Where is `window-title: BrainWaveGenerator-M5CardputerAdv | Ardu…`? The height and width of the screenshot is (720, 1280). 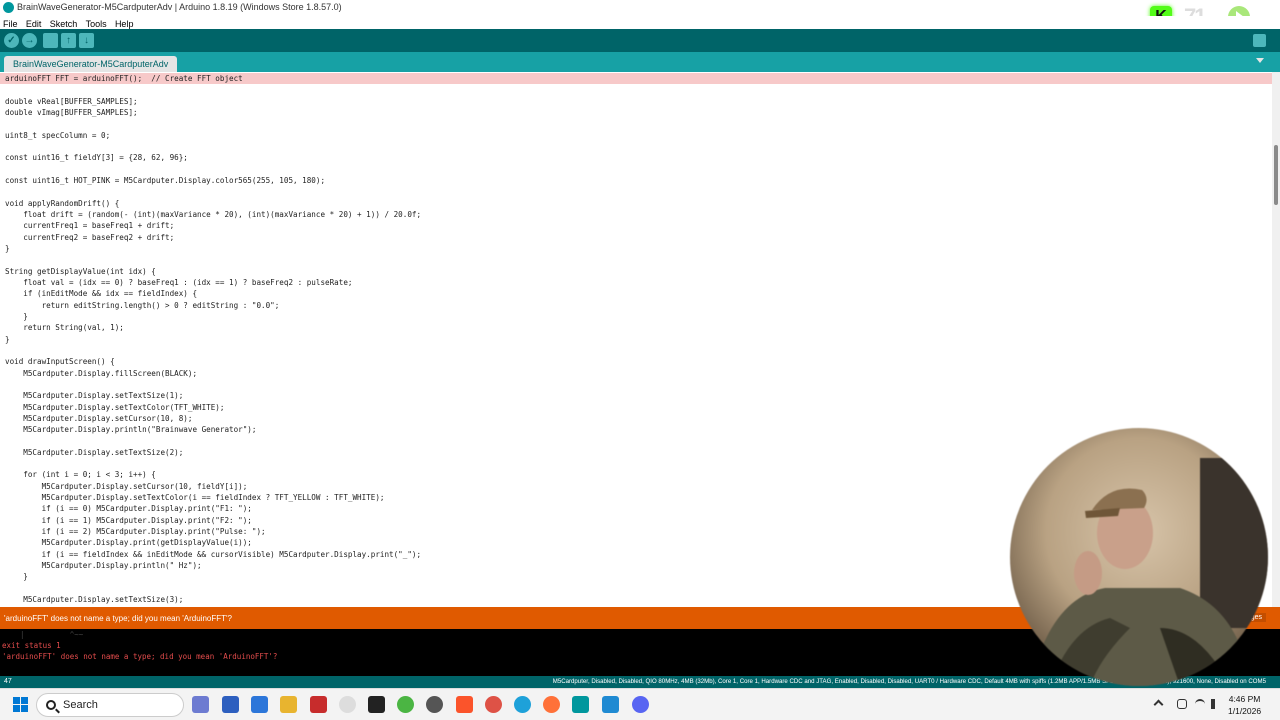 window-title: BrainWaveGenerator-M5CardputerAdv | Ardu… is located at coordinates (179, 7).